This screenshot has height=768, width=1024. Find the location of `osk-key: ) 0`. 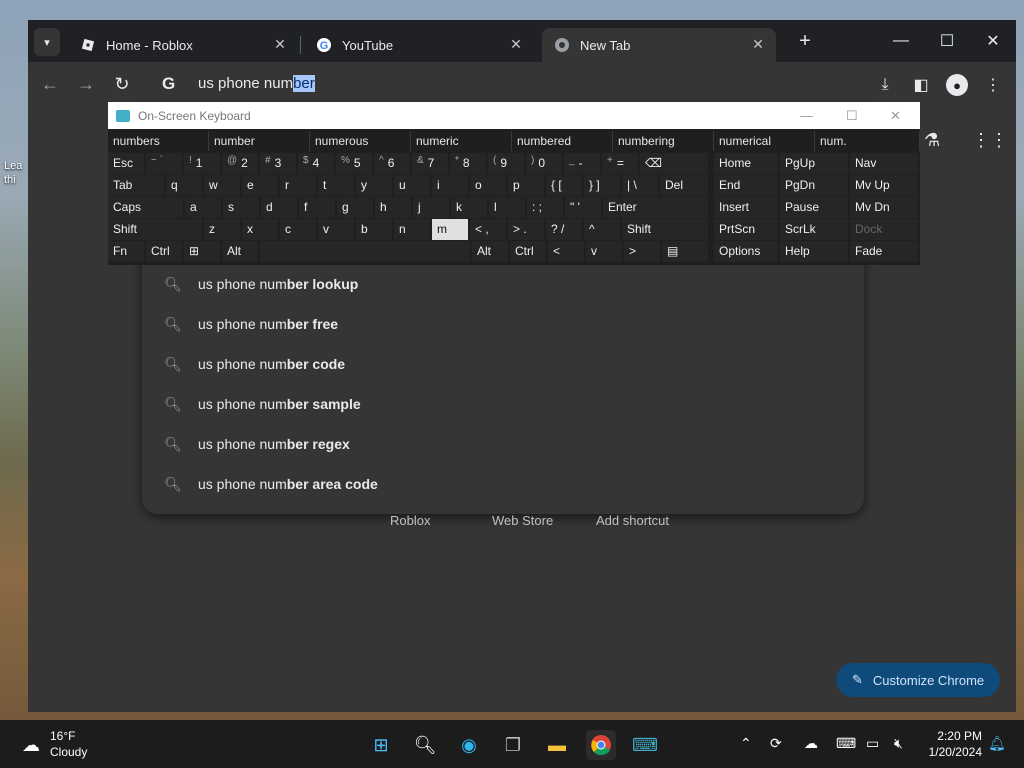

osk-key: ) 0 is located at coordinates (544, 163).